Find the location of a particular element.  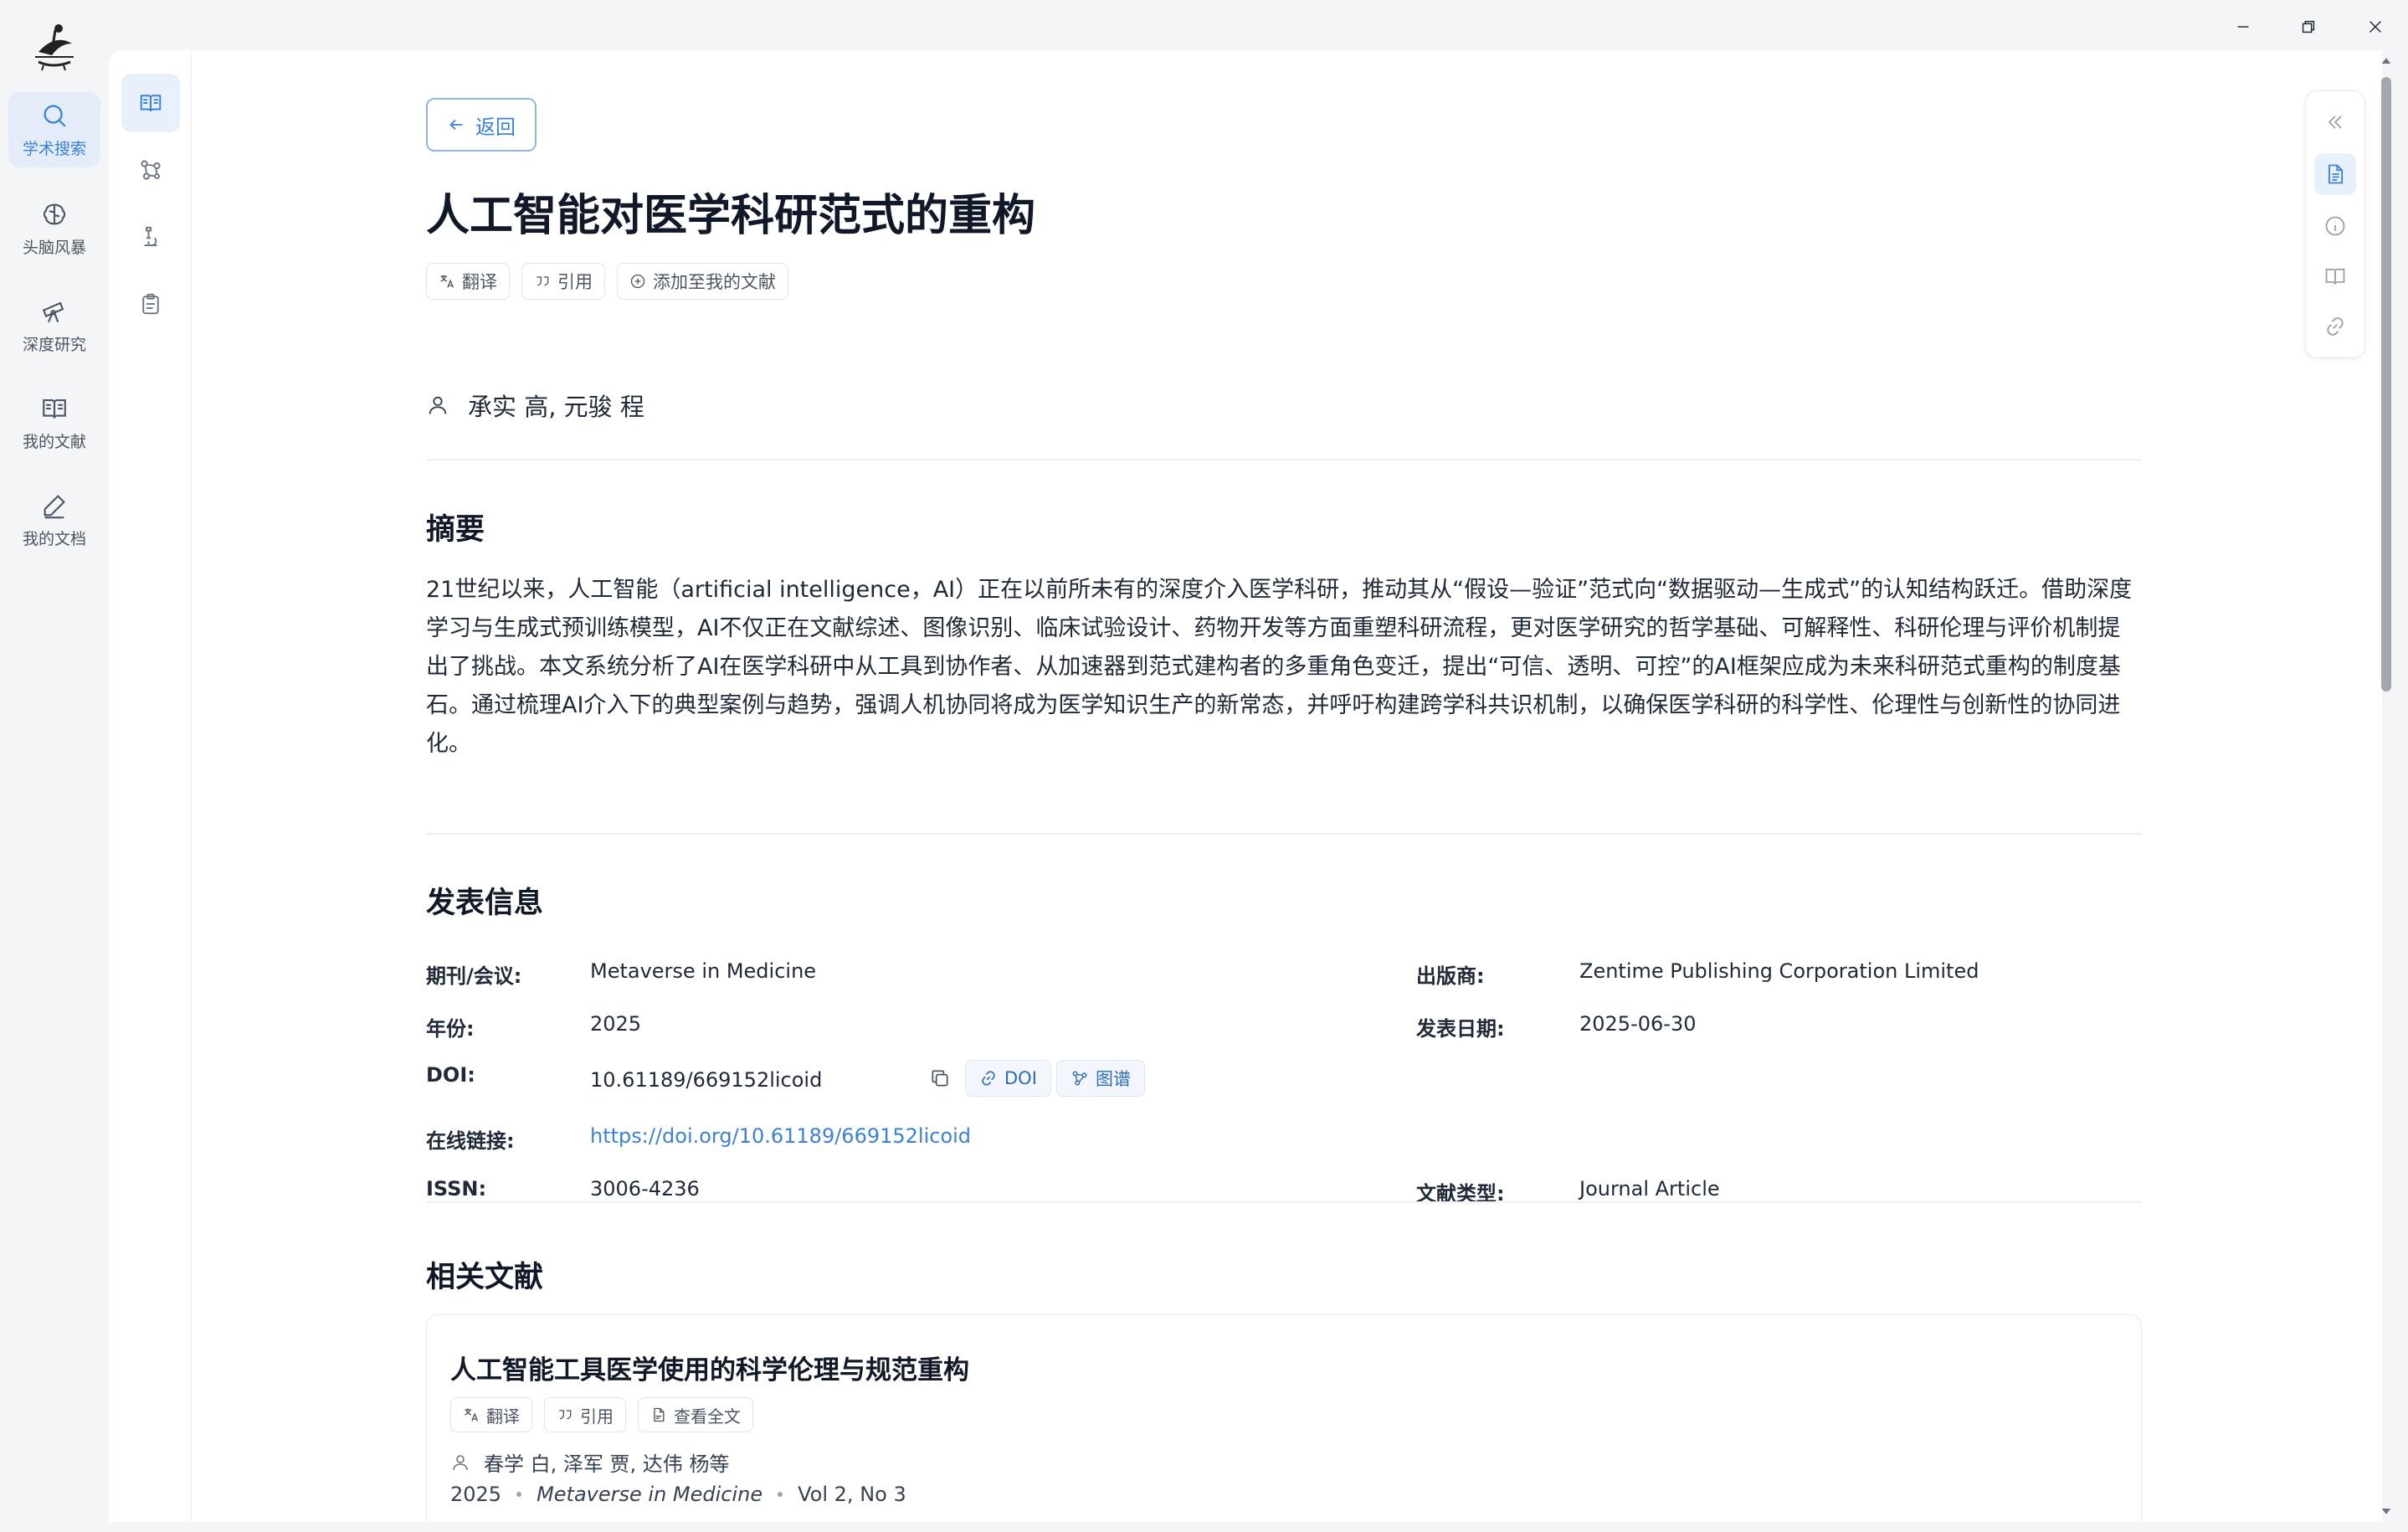

restore-button is located at coordinates (2308, 27).